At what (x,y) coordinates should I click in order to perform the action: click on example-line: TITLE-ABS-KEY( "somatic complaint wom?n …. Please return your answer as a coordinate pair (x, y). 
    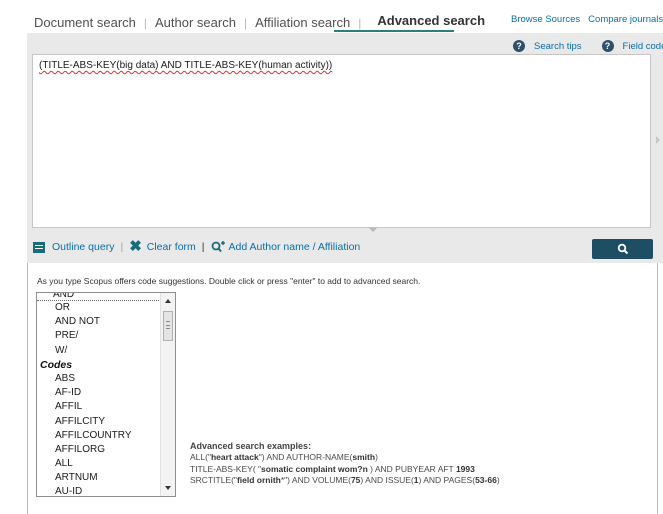
    Looking at the image, I should click on (345, 469).